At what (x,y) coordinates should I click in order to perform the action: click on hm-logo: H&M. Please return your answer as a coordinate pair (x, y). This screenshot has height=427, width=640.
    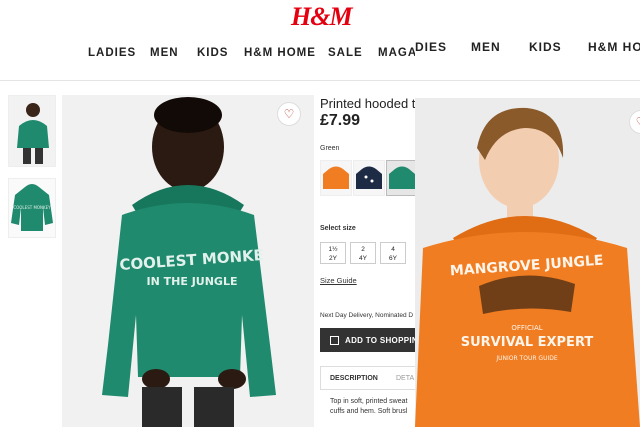
    Looking at the image, I should click on (322, 17).